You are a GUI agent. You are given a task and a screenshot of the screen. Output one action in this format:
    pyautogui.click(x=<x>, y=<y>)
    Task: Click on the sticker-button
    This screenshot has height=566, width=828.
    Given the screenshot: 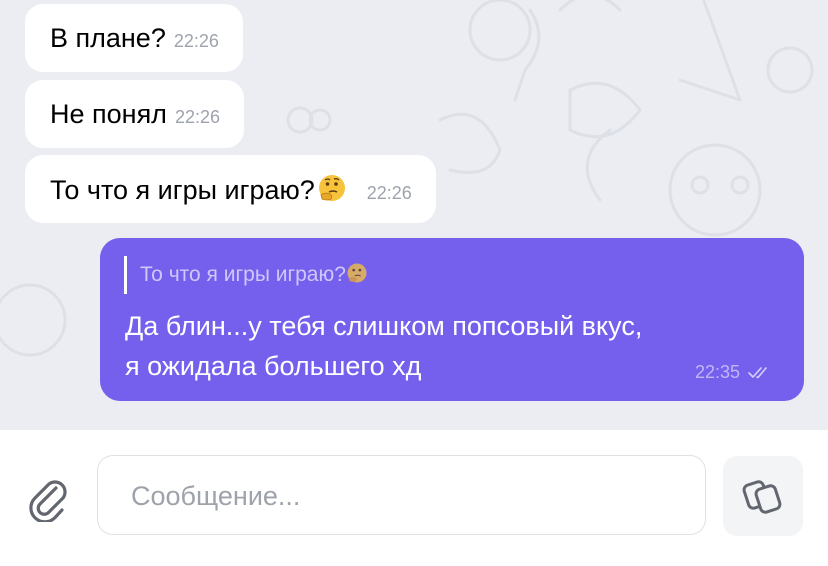 What is the action you would take?
    pyautogui.click(x=763, y=496)
    